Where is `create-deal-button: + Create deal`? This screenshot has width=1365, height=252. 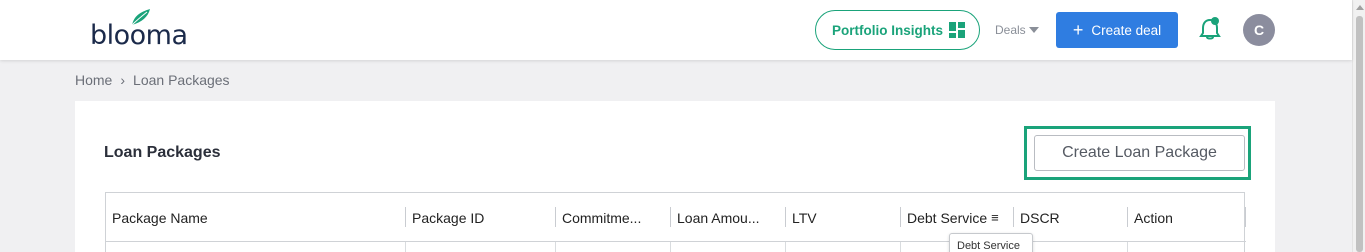
create-deal-button: + Create deal is located at coordinates (1117, 30).